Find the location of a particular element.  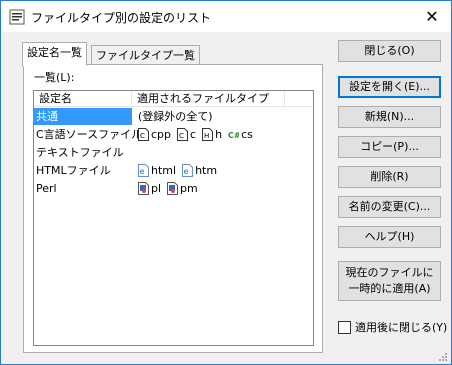

list-item-types-text: (登録外の全て) is located at coordinates (175, 116).